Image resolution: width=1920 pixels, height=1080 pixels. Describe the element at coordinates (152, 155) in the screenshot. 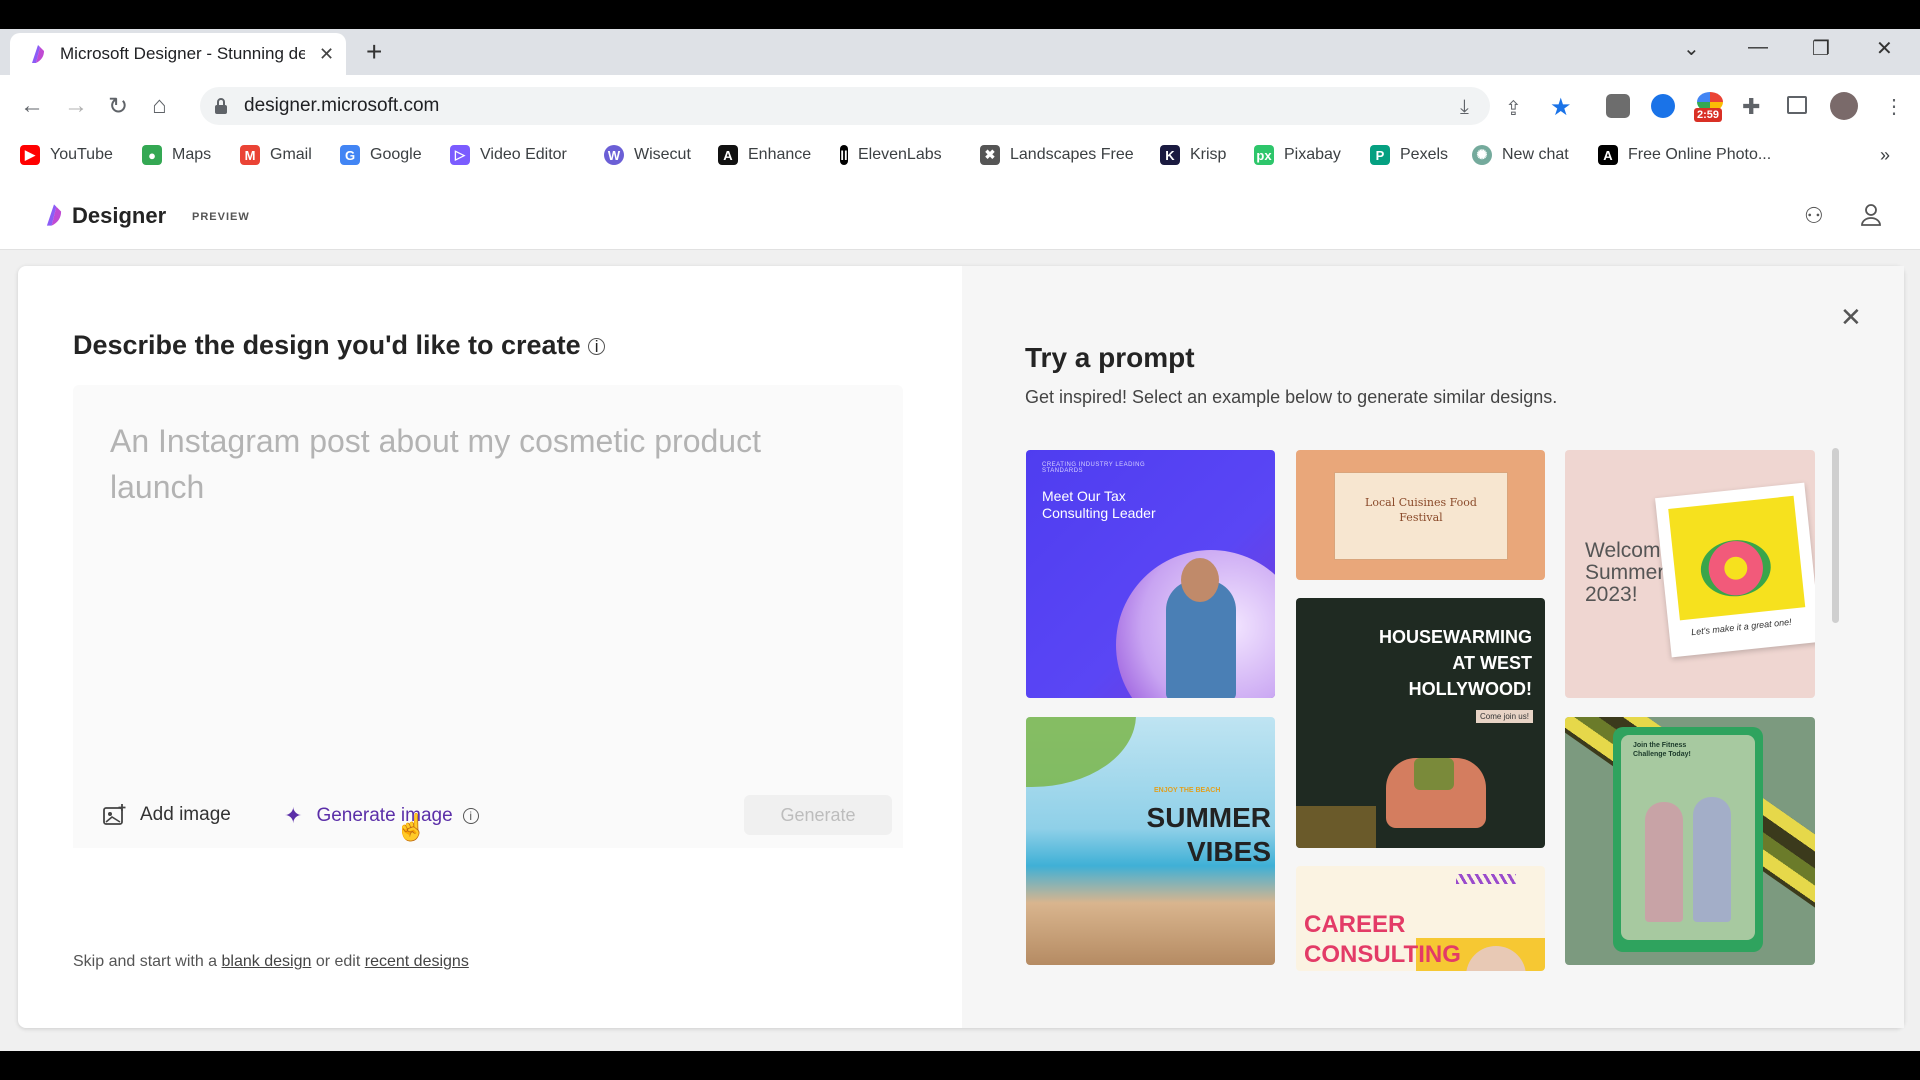

I see `maps-icon: ●` at that location.